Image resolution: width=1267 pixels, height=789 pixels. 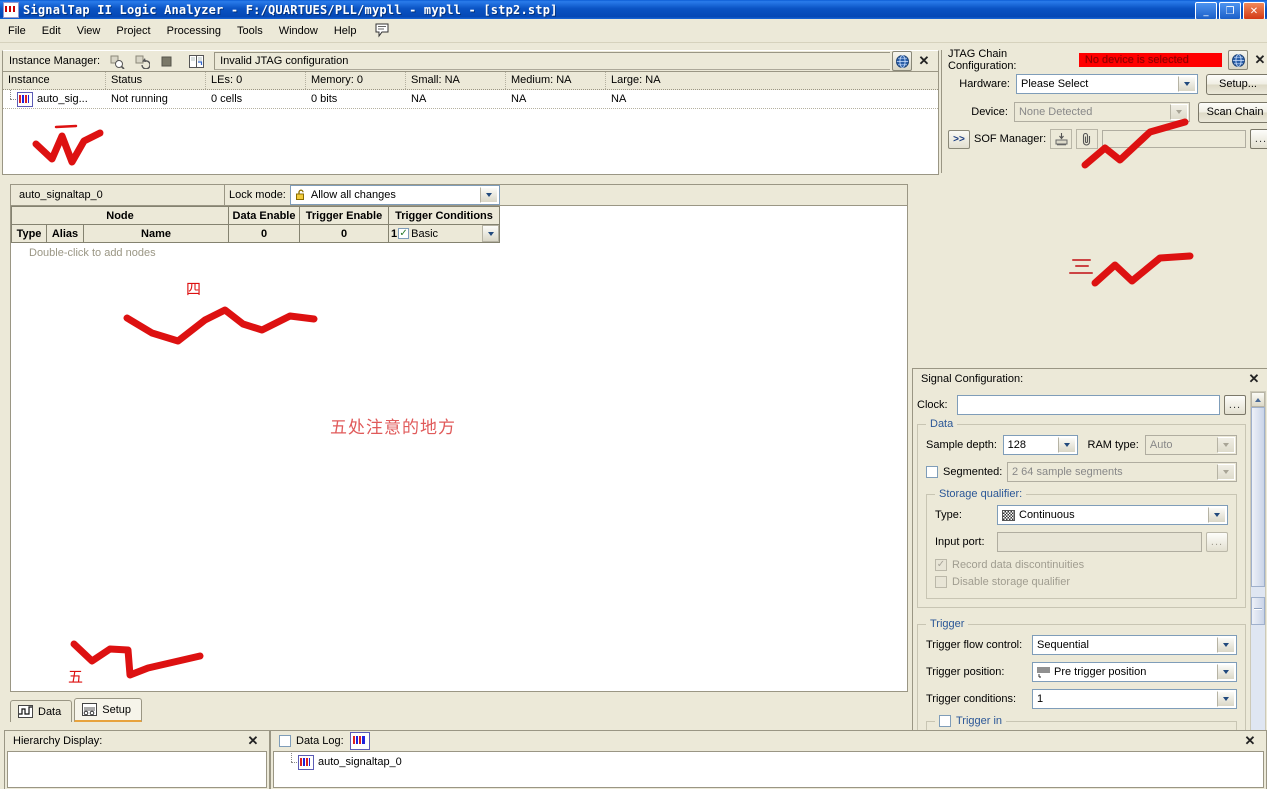 What do you see at coordinates (1107, 84) in the screenshot?
I see `hardware-select: Please Select` at bounding box center [1107, 84].